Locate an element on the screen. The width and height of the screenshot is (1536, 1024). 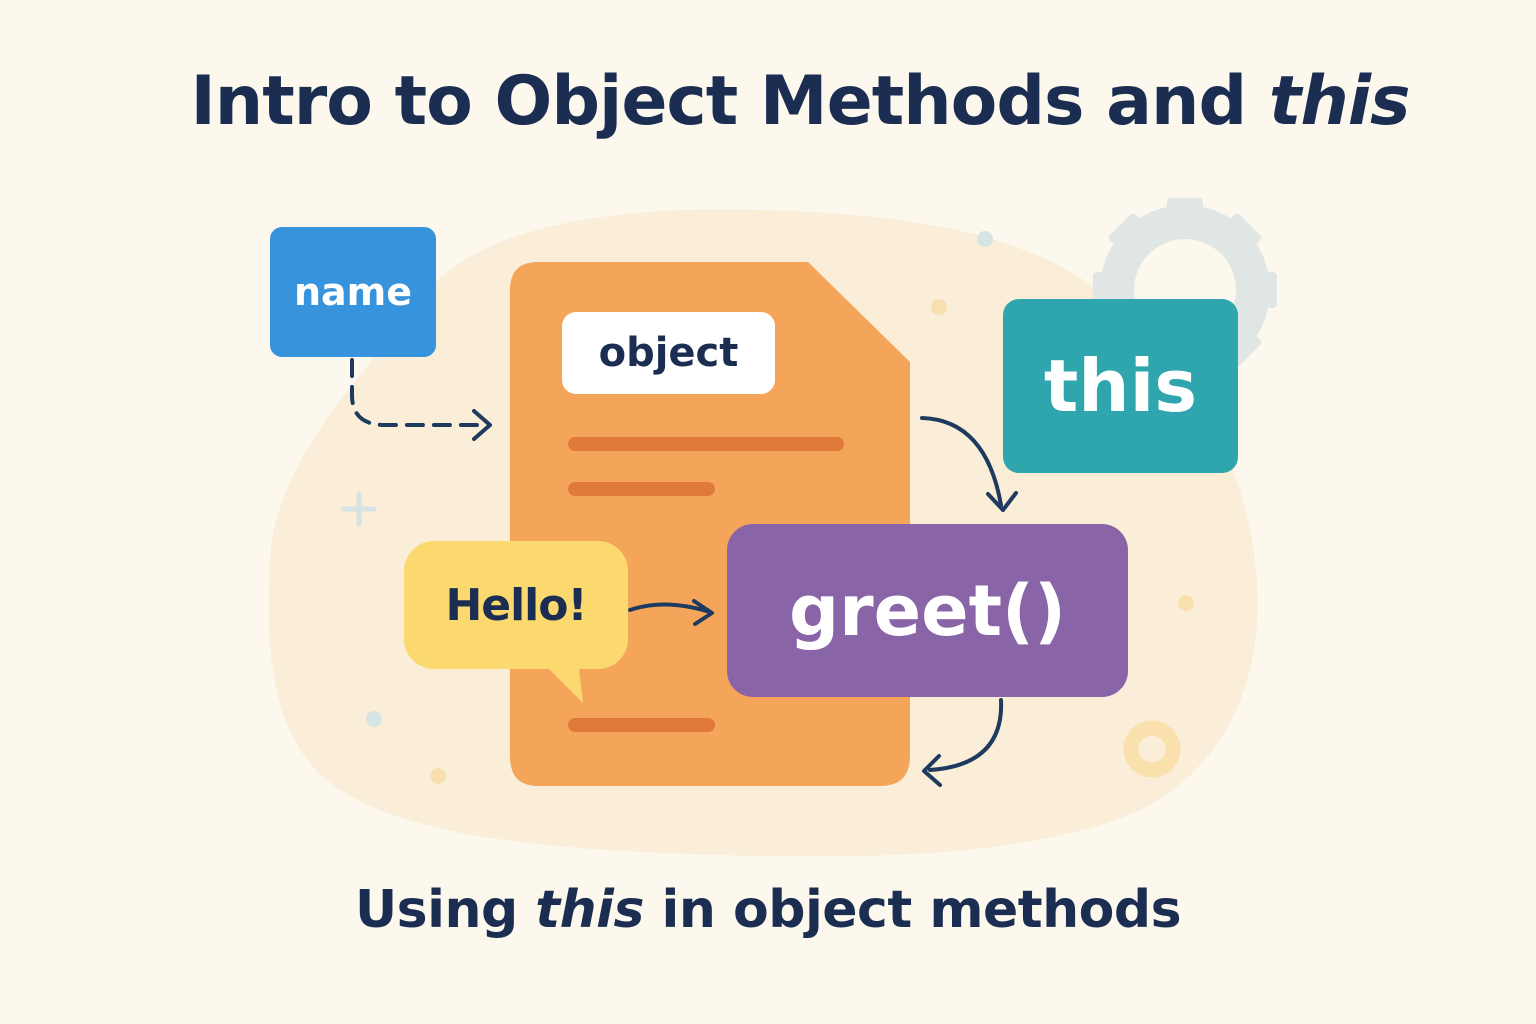
greet-method-box: greet() is located at coordinates (927, 610).